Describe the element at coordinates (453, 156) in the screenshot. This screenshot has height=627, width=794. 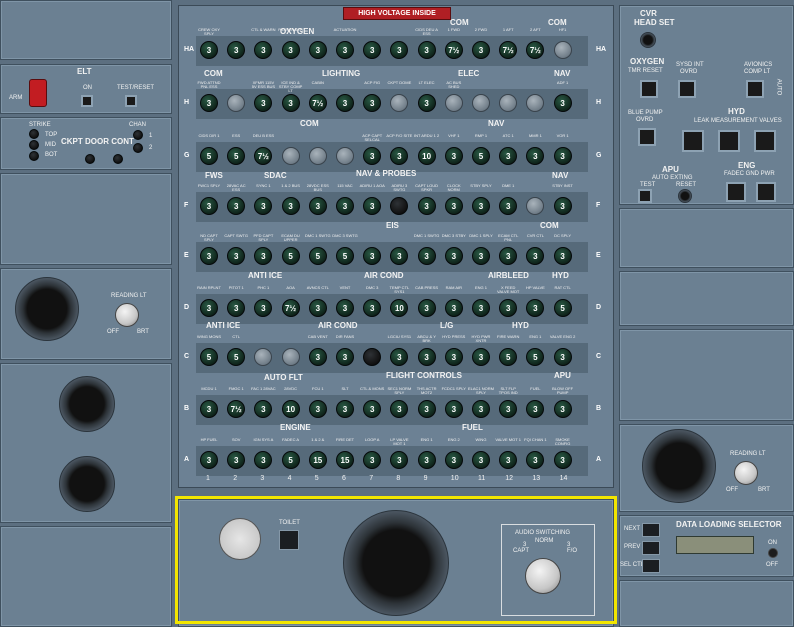
I see `circuit-breaker-g-10: 3` at that location.